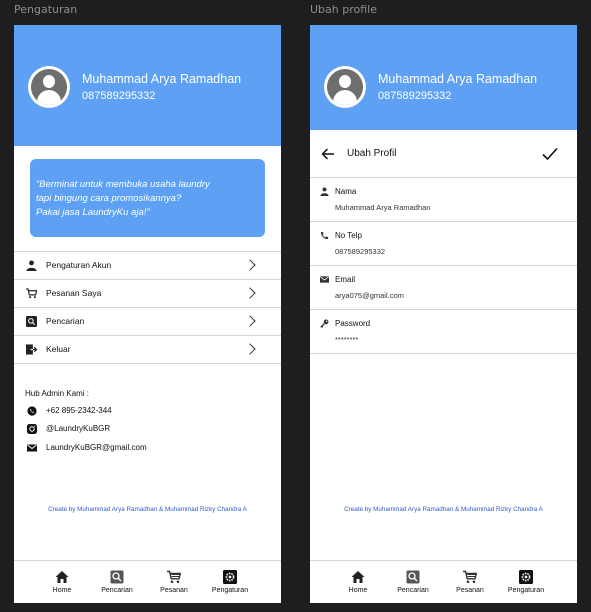  Describe the element at coordinates (31, 349) in the screenshot. I see `logout-icon` at that location.